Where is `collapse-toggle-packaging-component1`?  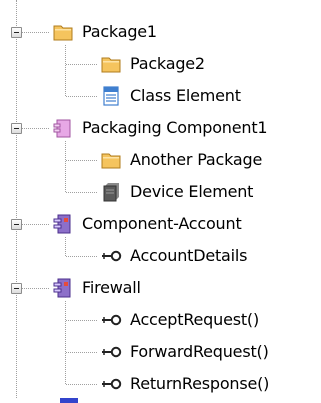 collapse-toggle-packaging-component1 is located at coordinates (16, 128).